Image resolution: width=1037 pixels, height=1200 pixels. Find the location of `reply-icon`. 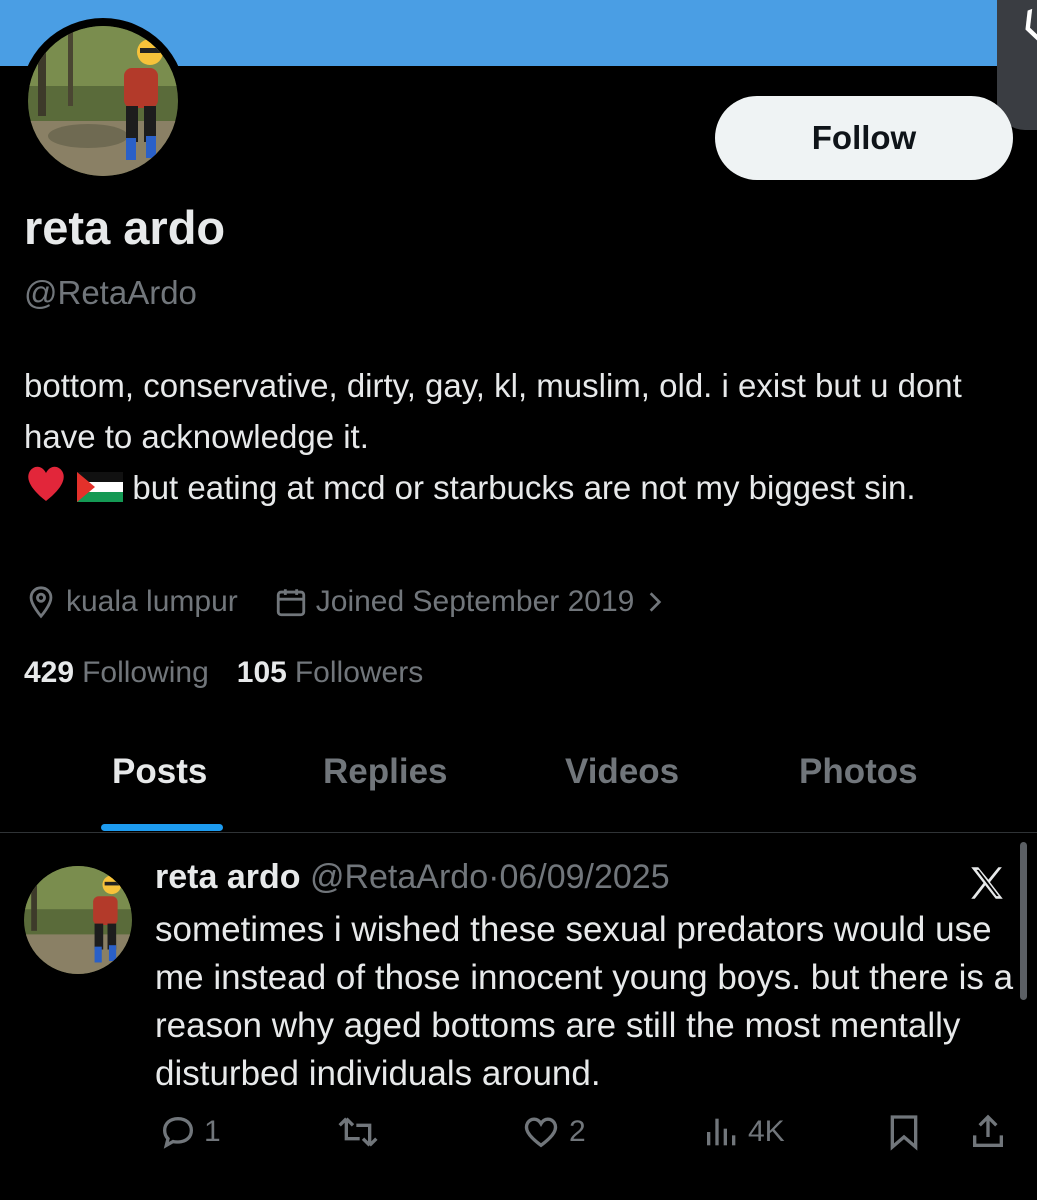

reply-icon is located at coordinates (178, 1132).